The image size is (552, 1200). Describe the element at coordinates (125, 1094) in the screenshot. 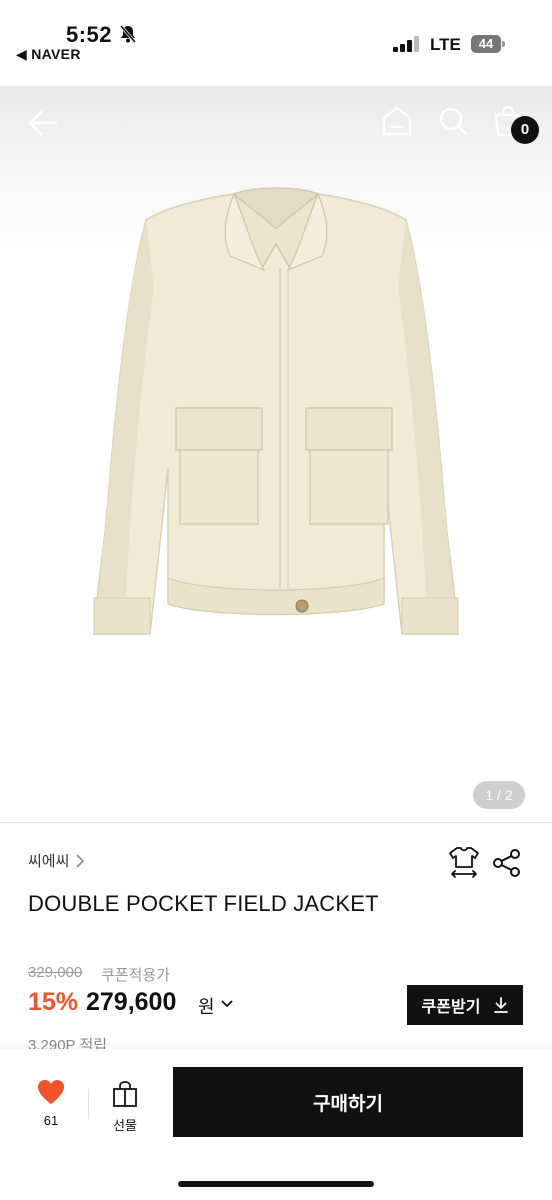

I see `gift-bag-icon` at that location.